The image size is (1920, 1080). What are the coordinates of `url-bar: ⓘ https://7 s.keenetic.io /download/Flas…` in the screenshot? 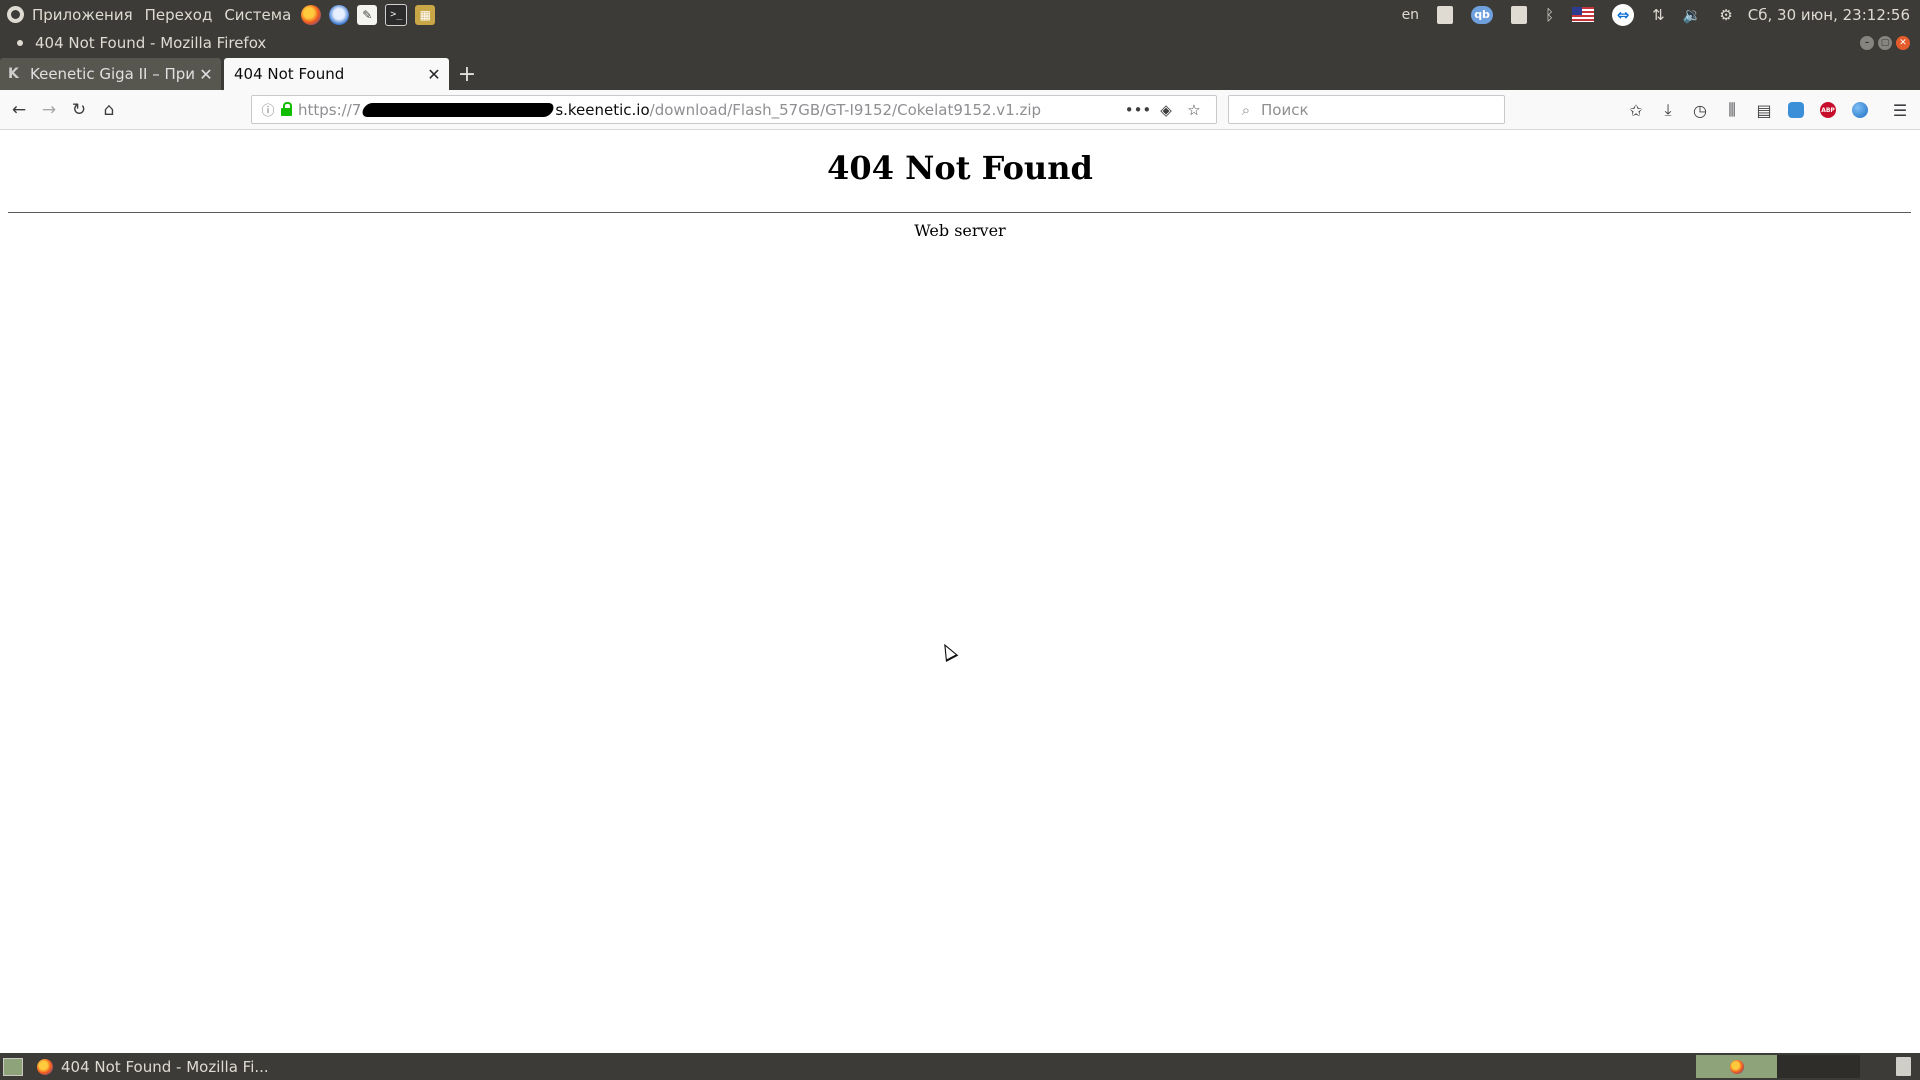 It's located at (734, 109).